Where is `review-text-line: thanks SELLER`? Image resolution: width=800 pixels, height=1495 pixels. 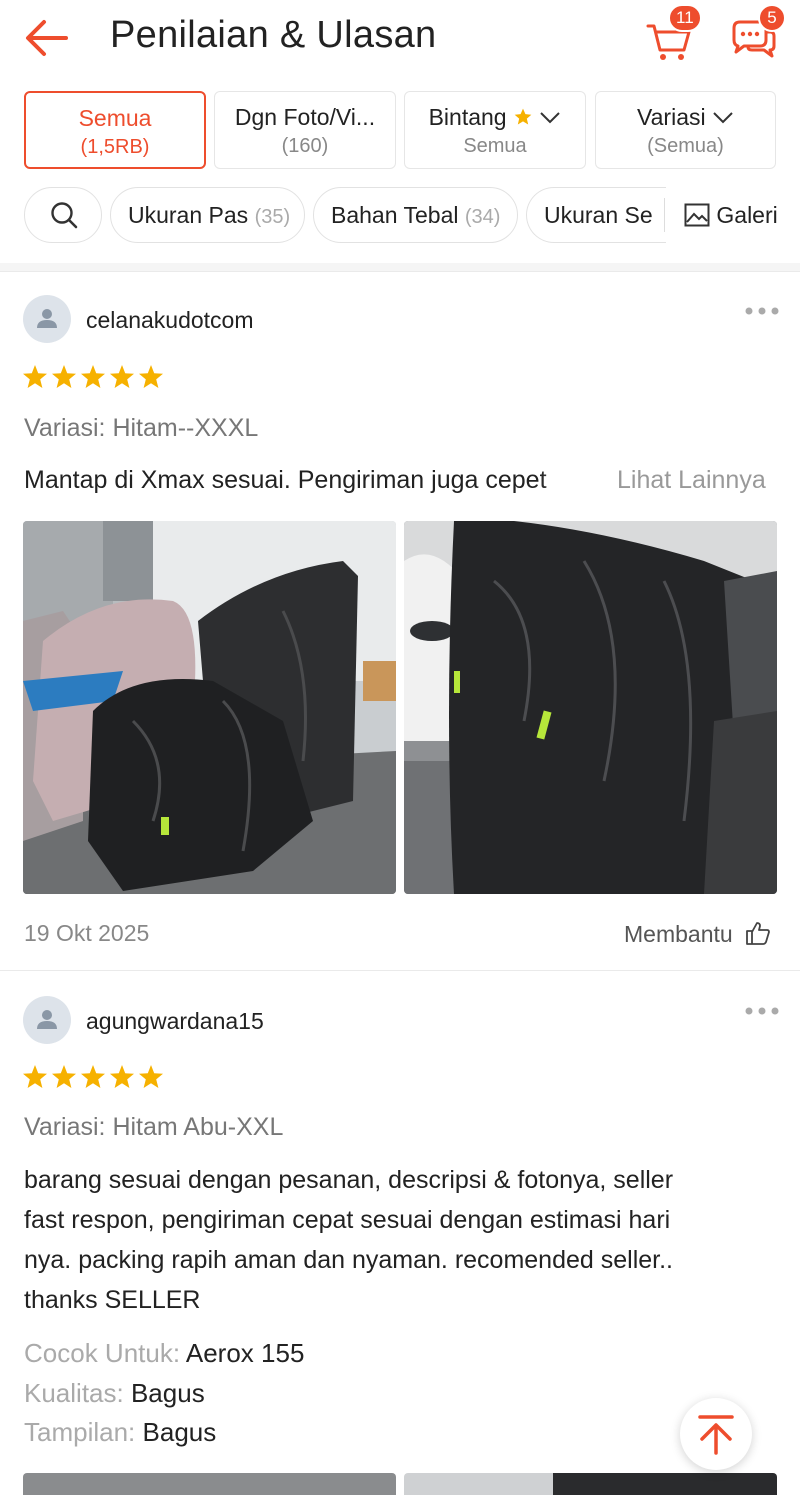 review-text-line: thanks SELLER is located at coordinates (112, 1300).